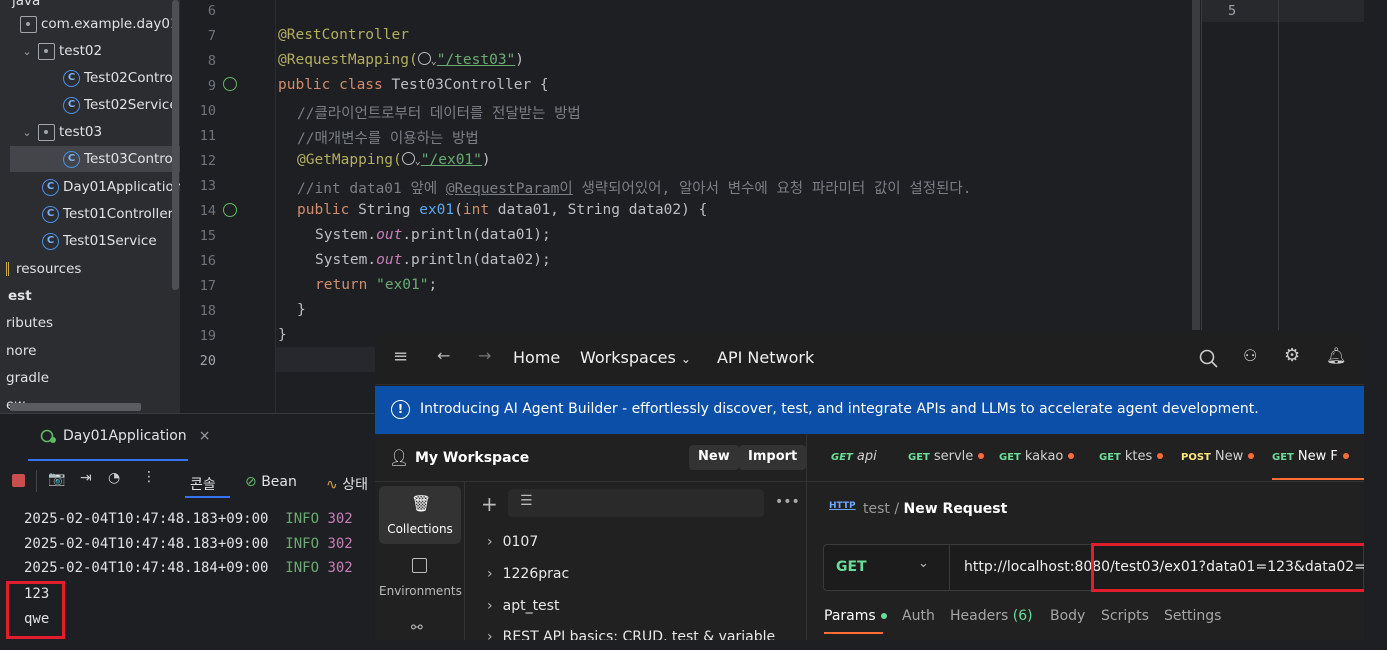 This screenshot has height=650, width=1387. Describe the element at coordinates (433, 235) in the screenshot. I see `code-line-15: System.out.println(data01);` at that location.